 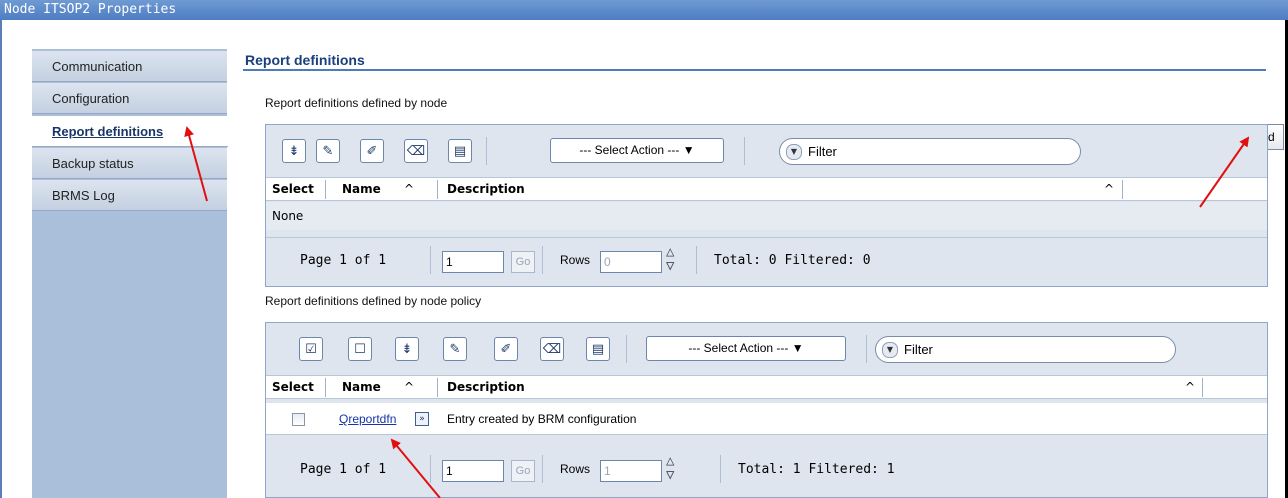 I want to click on annotation-arrow-add, so click(x=1224, y=172).